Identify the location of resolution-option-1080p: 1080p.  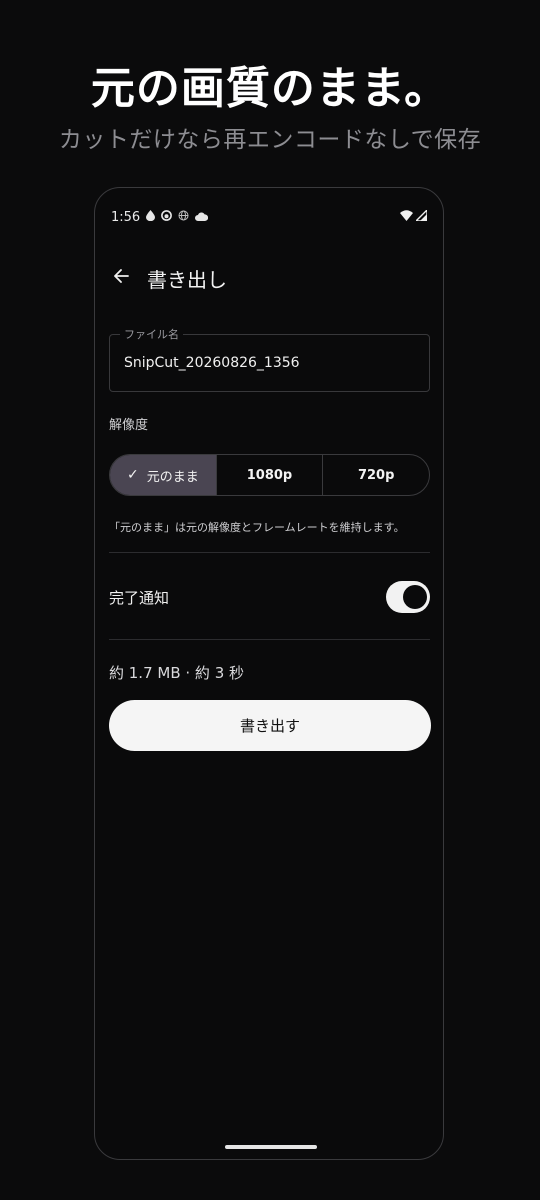
(269, 475).